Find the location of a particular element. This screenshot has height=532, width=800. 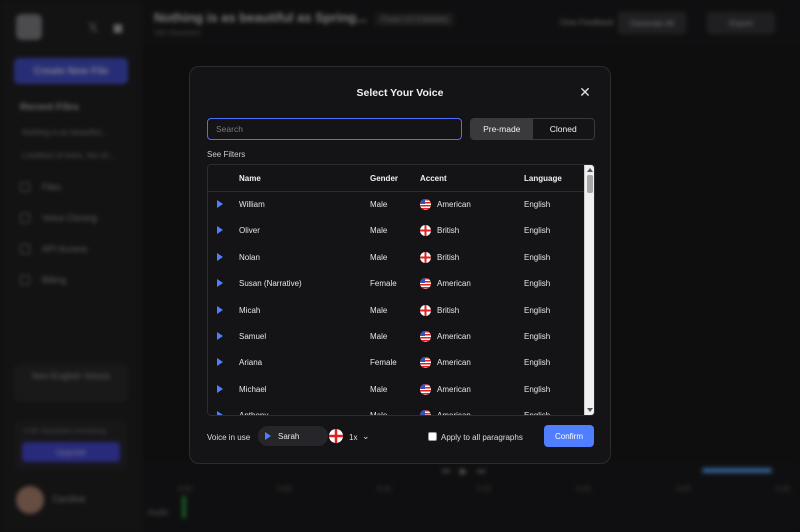

column-header-accent: Accent is located at coordinates (433, 178).